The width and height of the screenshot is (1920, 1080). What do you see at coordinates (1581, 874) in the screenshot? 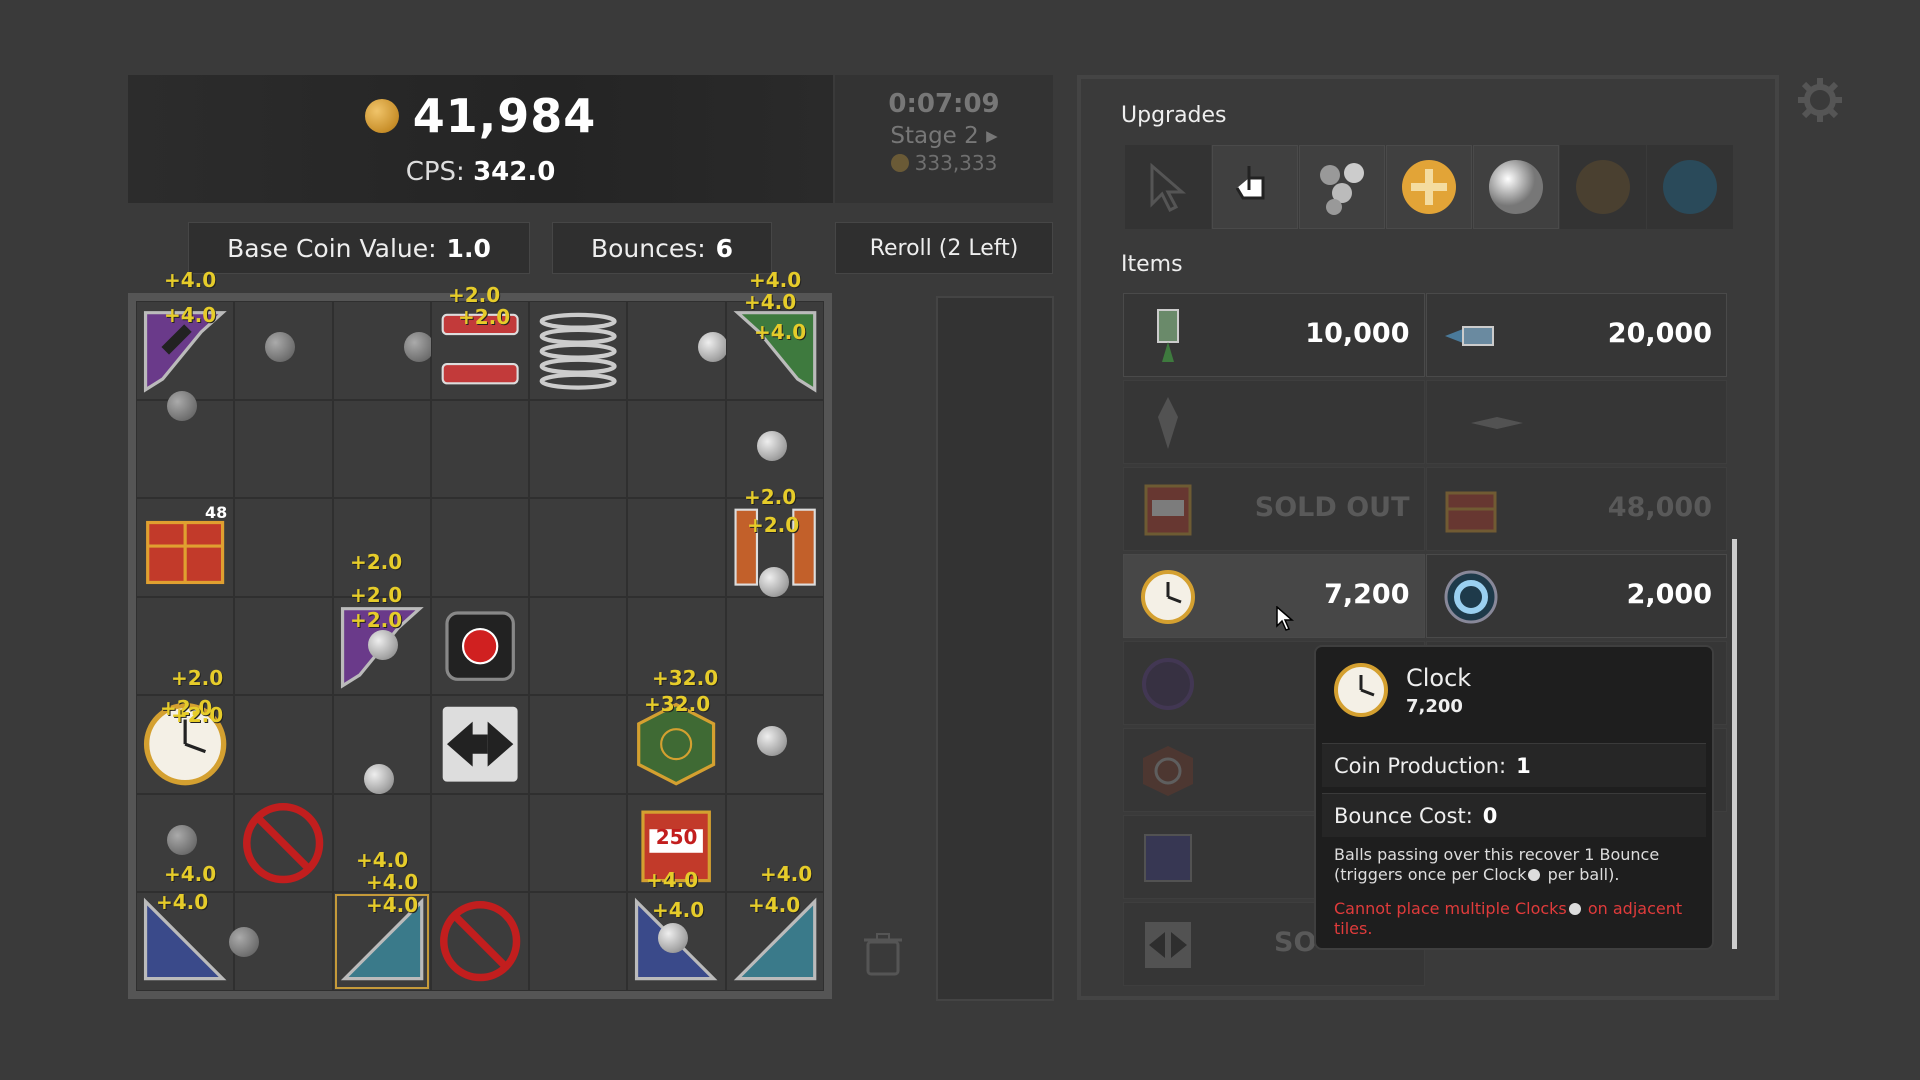
I see `description-text: per ball).` at bounding box center [1581, 874].